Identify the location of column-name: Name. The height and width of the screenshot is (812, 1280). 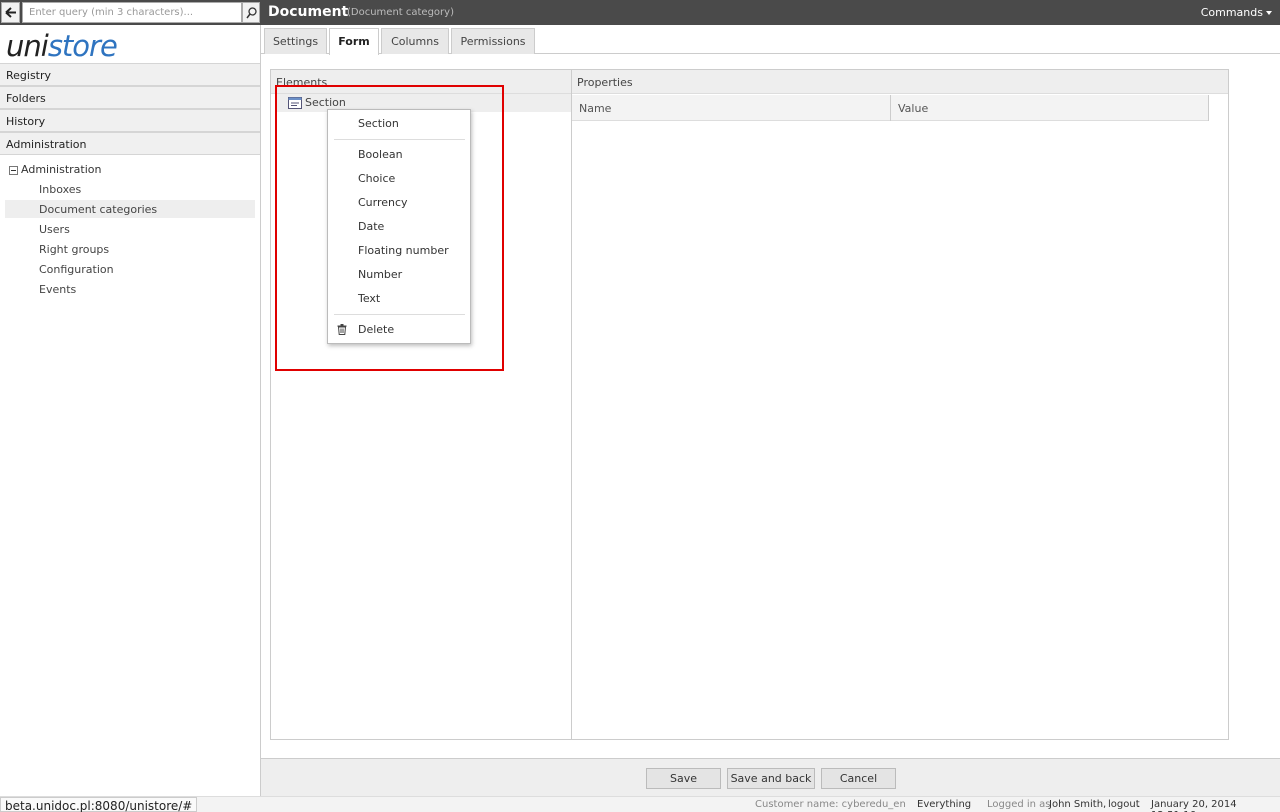
(731, 108).